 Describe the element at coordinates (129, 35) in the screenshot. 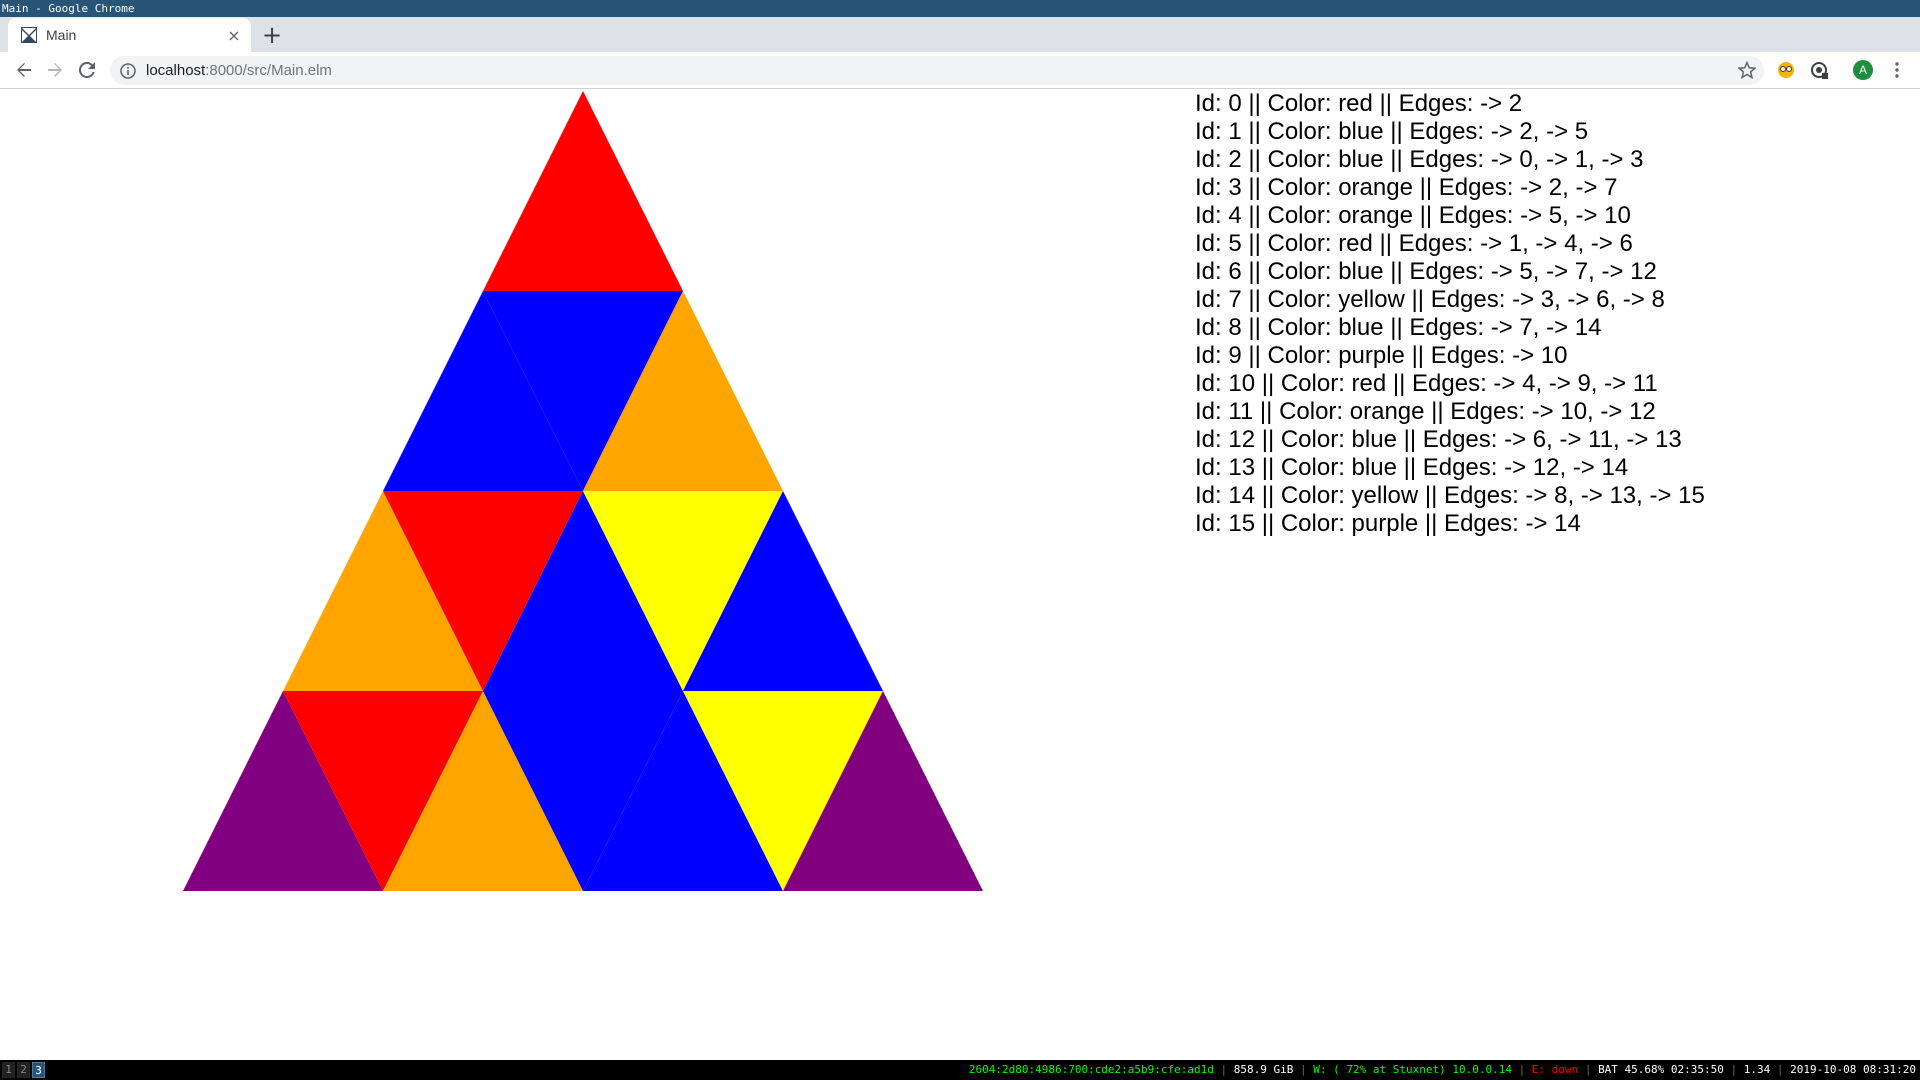

I see `tab-main: Main ×` at that location.